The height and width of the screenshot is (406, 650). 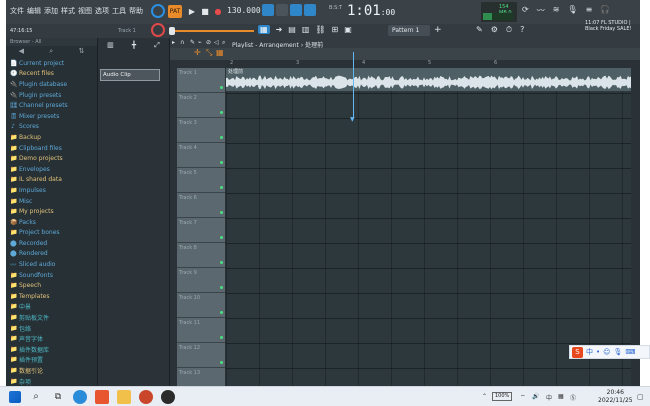 What do you see at coordinates (615, 397) in the screenshot?
I see `clock-area: 20:46 2022/11/25` at bounding box center [615, 397].